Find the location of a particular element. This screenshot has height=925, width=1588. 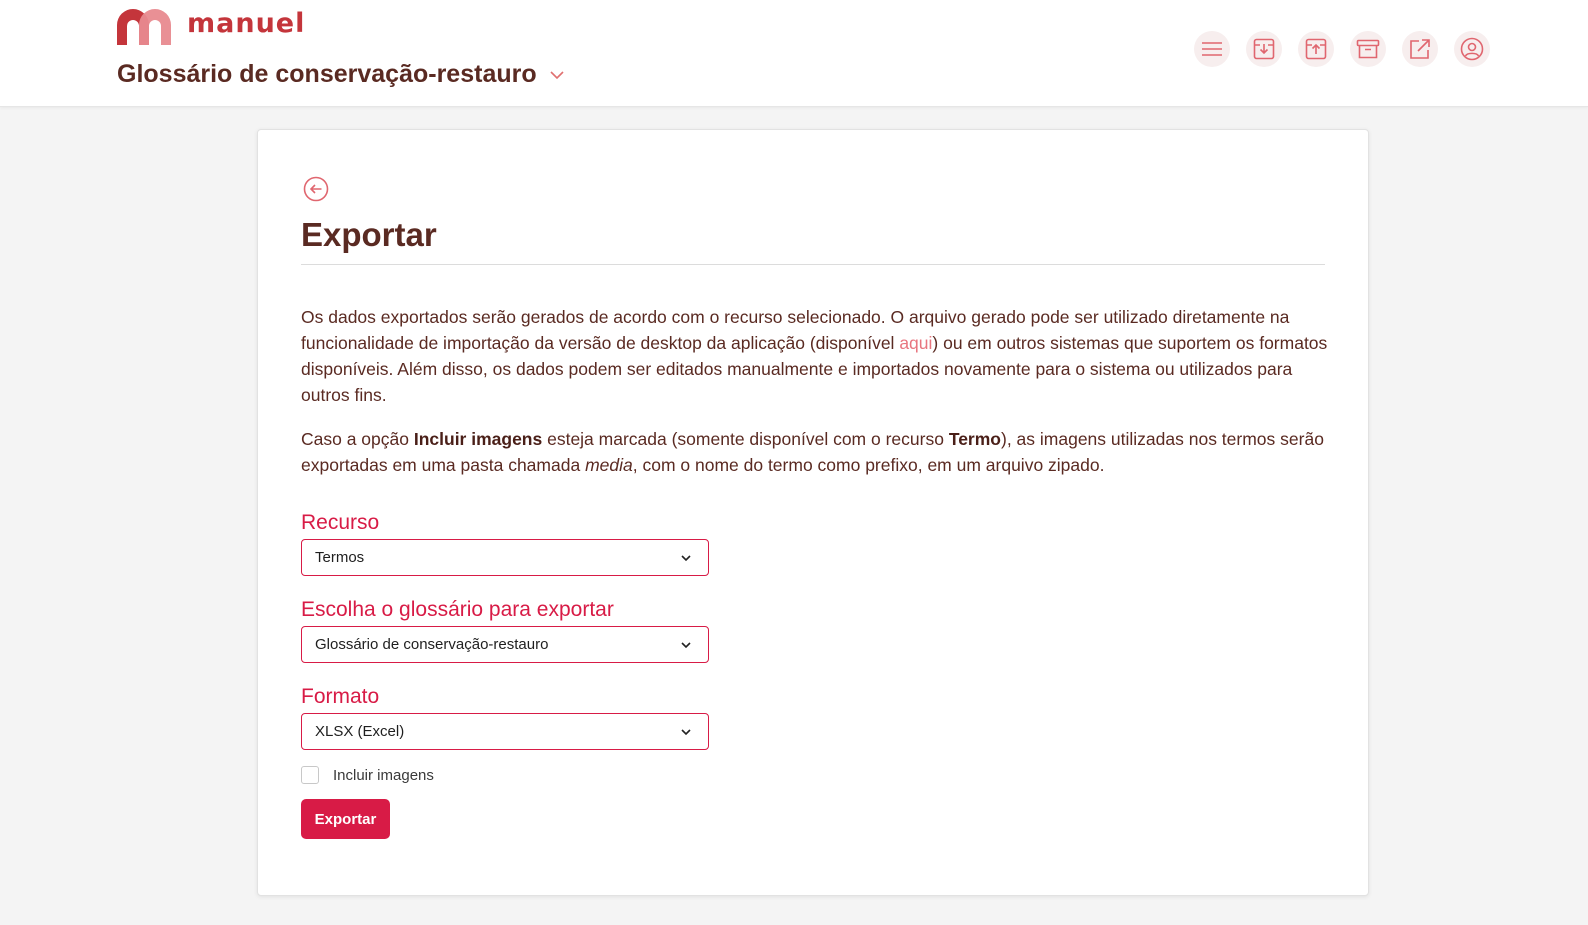

intro-italic-text: media is located at coordinates (609, 465).